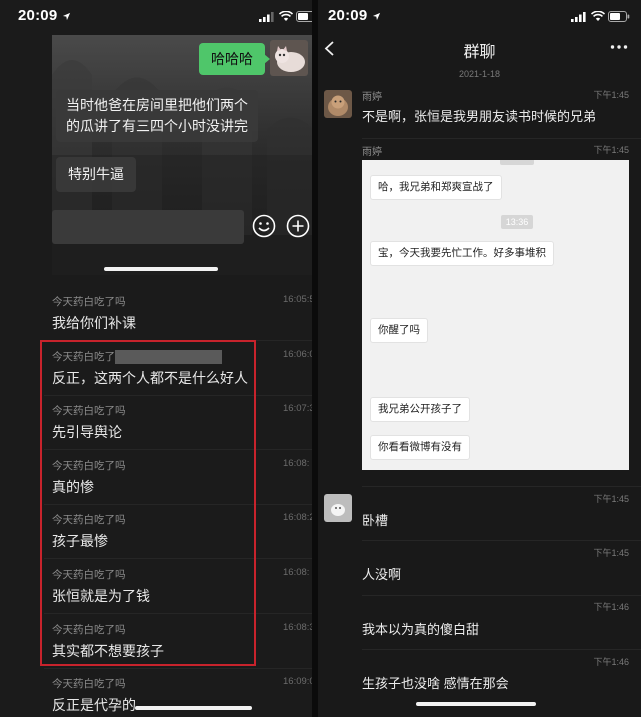 This screenshot has height=717, width=641. What do you see at coordinates (96, 174) in the screenshot?
I see `received-message-bubble: 特别牛逼` at bounding box center [96, 174].